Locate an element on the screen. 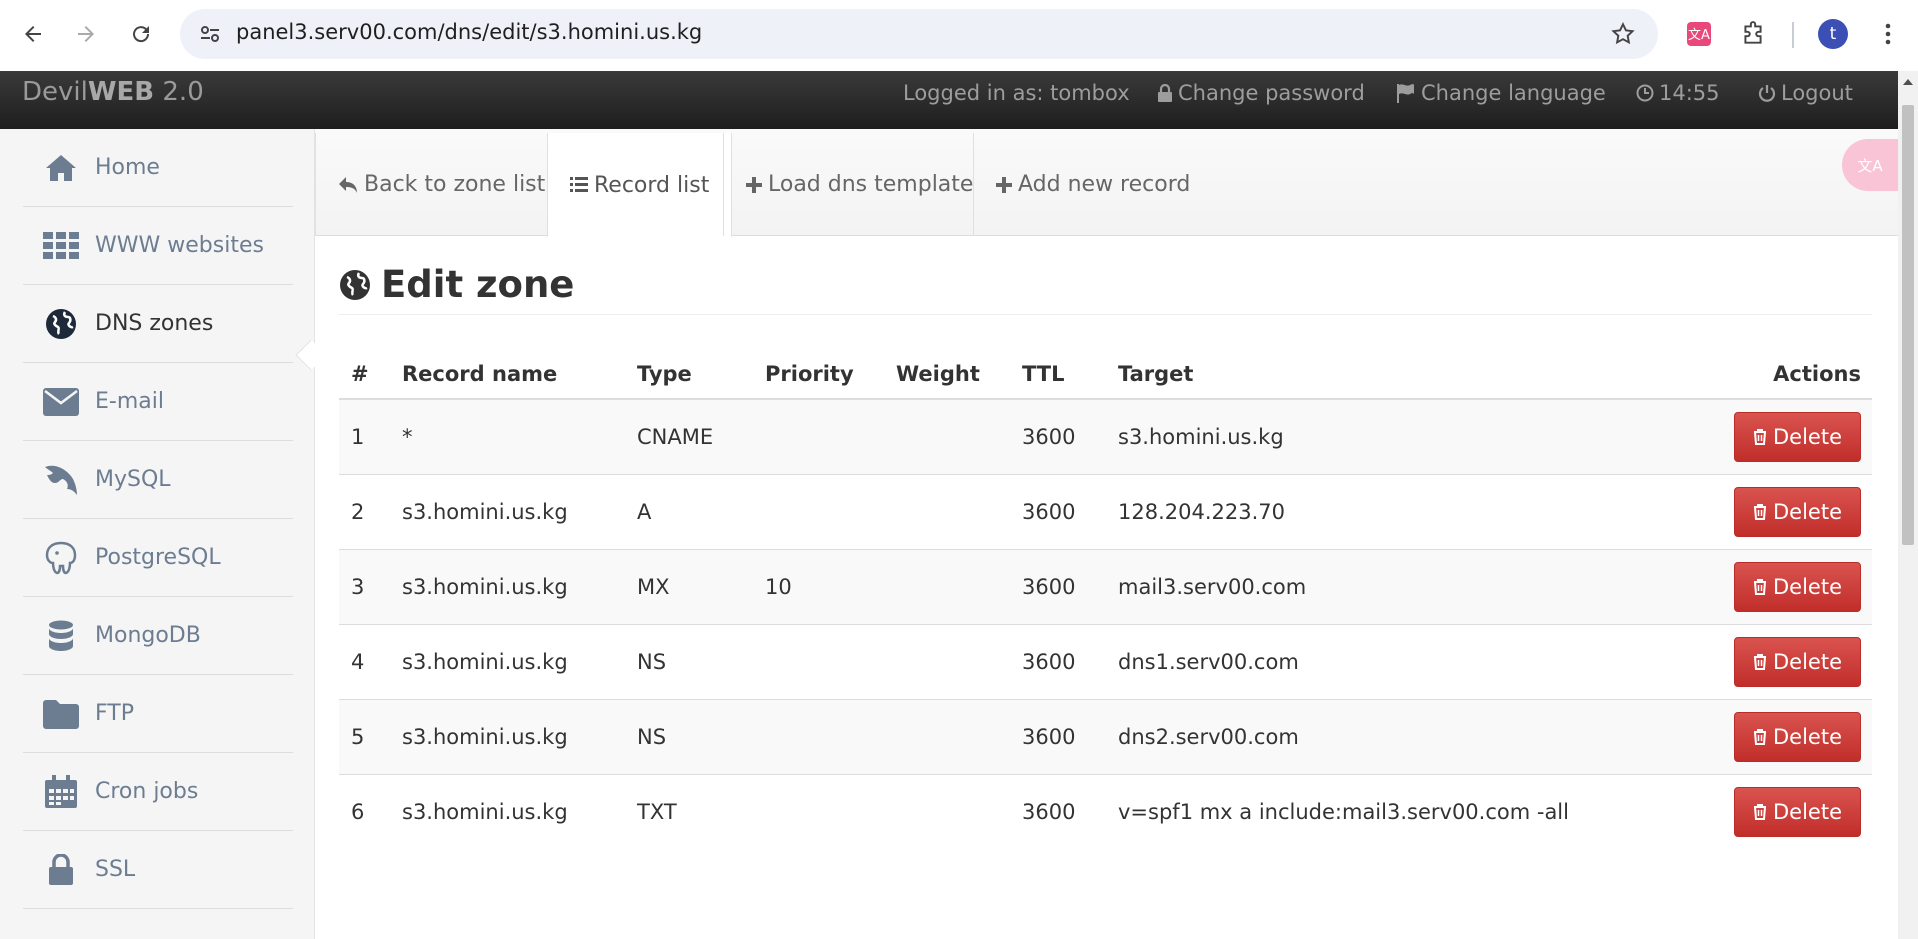 The height and width of the screenshot is (939, 1918). logged-in-text: Logged in as: tombox is located at coordinates (1016, 93).